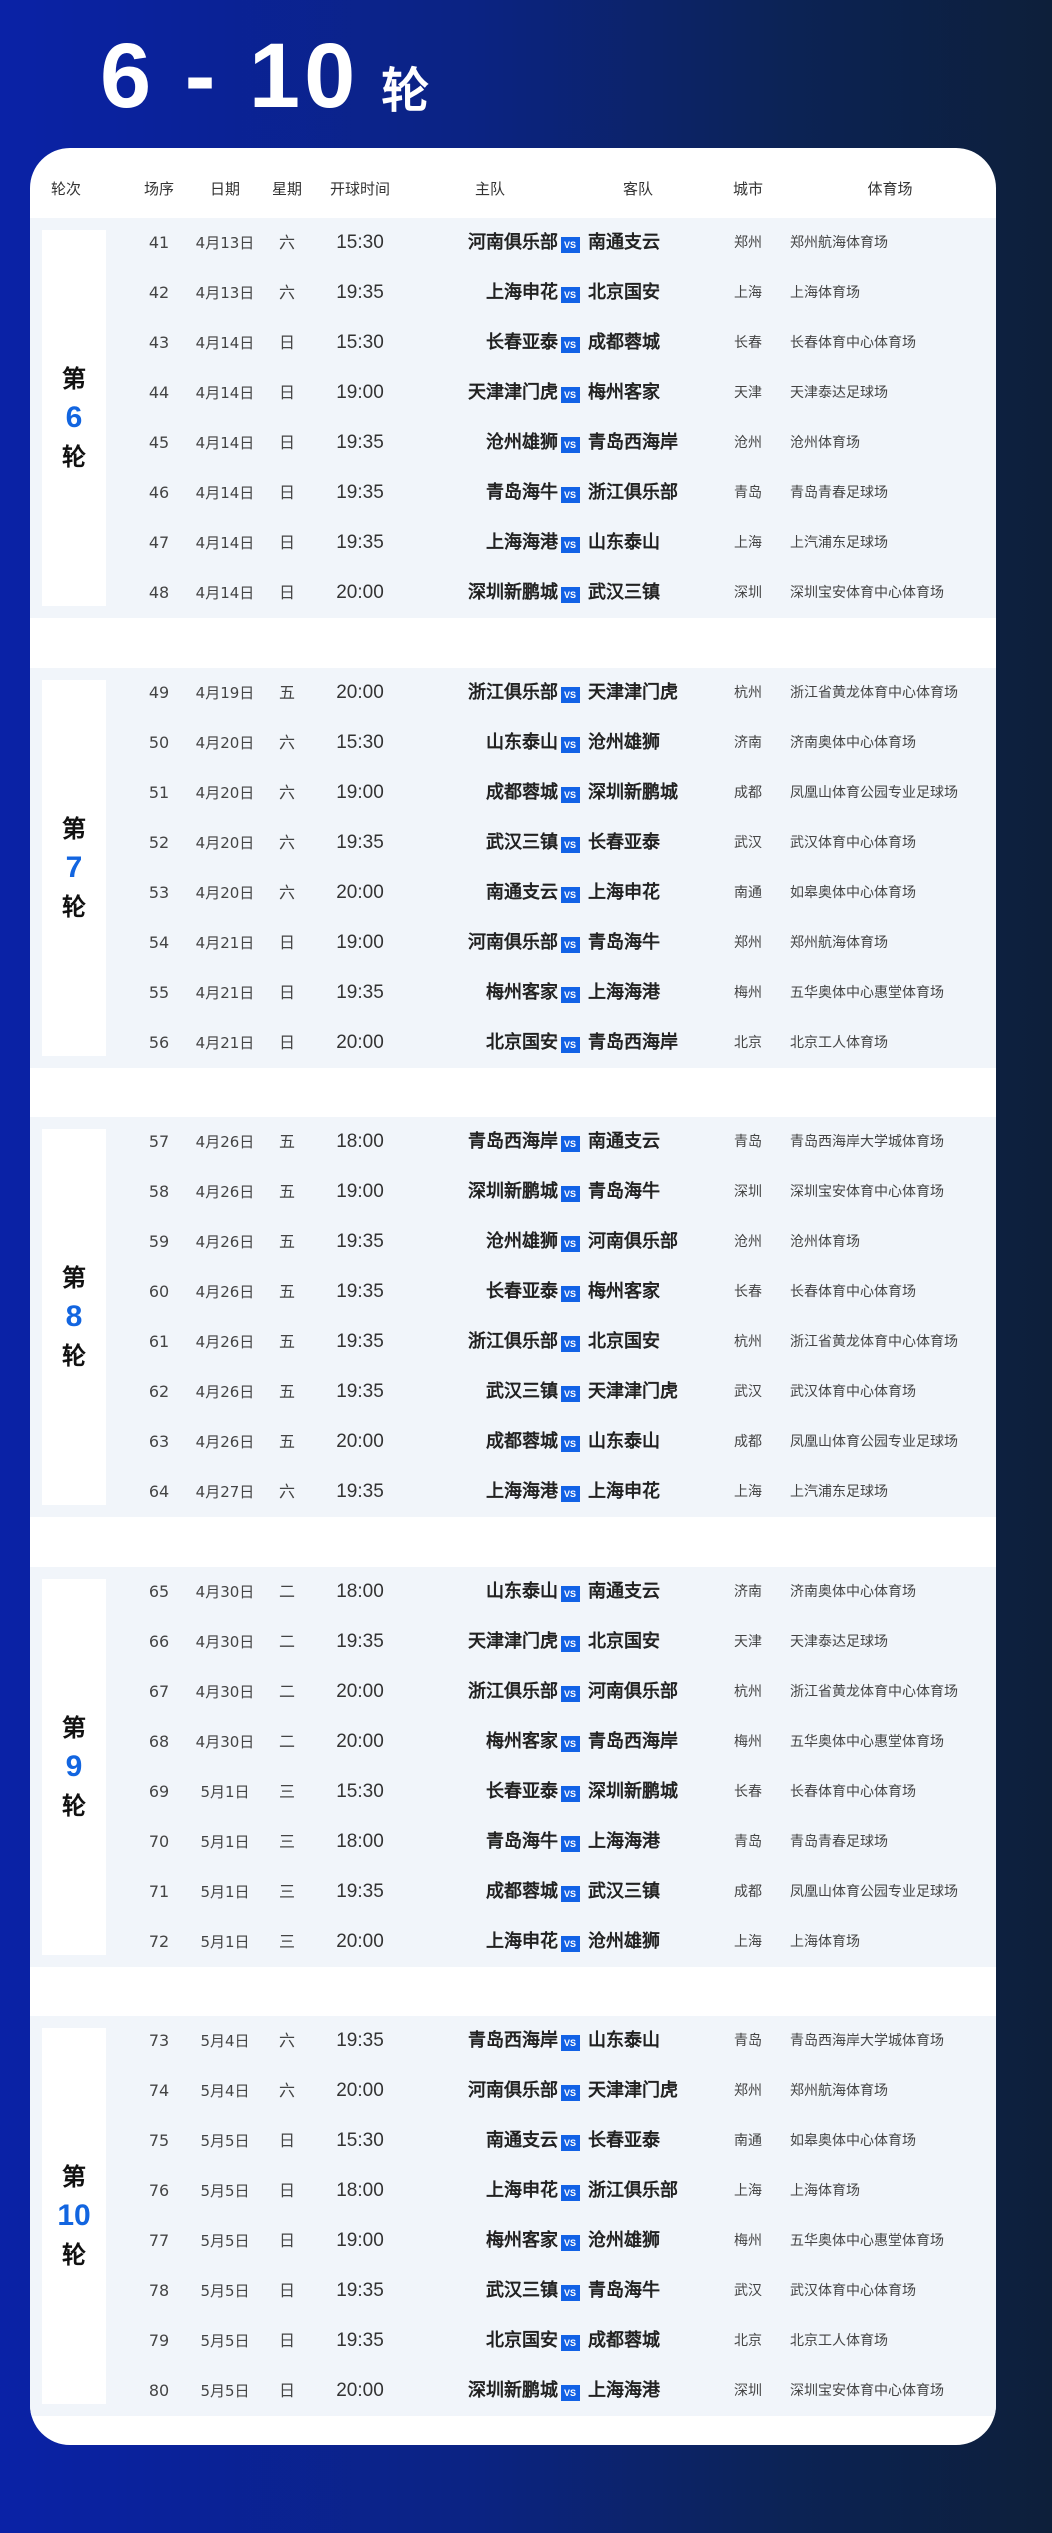  Describe the element at coordinates (159, 2240) in the screenshot. I see `match-no: 77` at that location.